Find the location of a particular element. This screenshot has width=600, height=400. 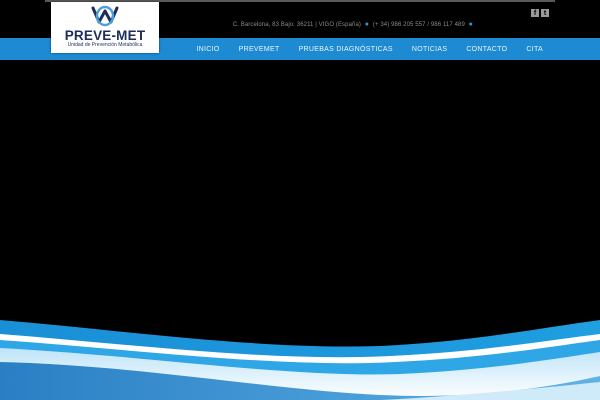

facebook-icon: f is located at coordinates (535, 13).